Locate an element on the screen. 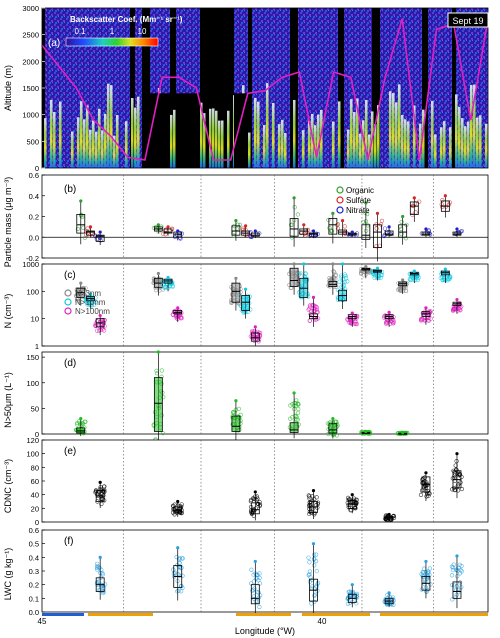  legend-sulfate: Sulfate is located at coordinates (358, 200).